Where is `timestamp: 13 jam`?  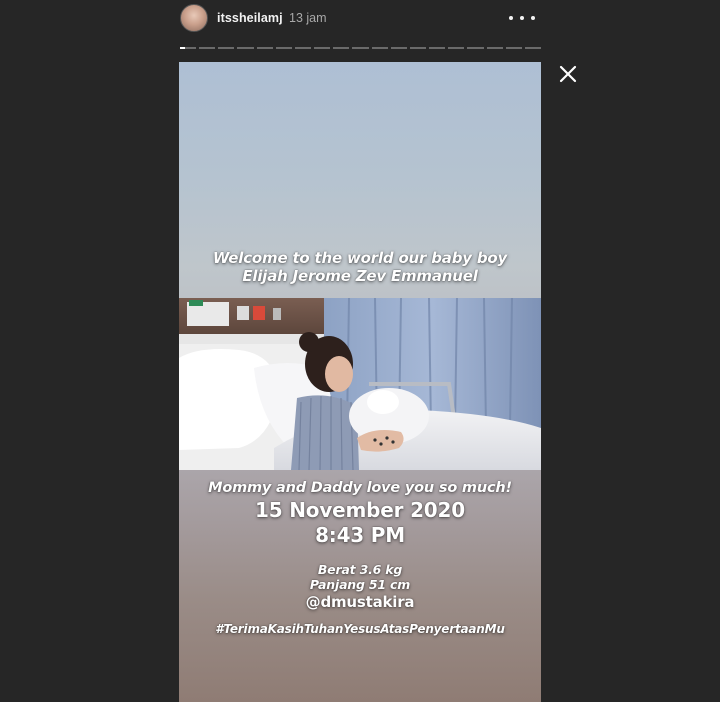 timestamp: 13 jam is located at coordinates (308, 18).